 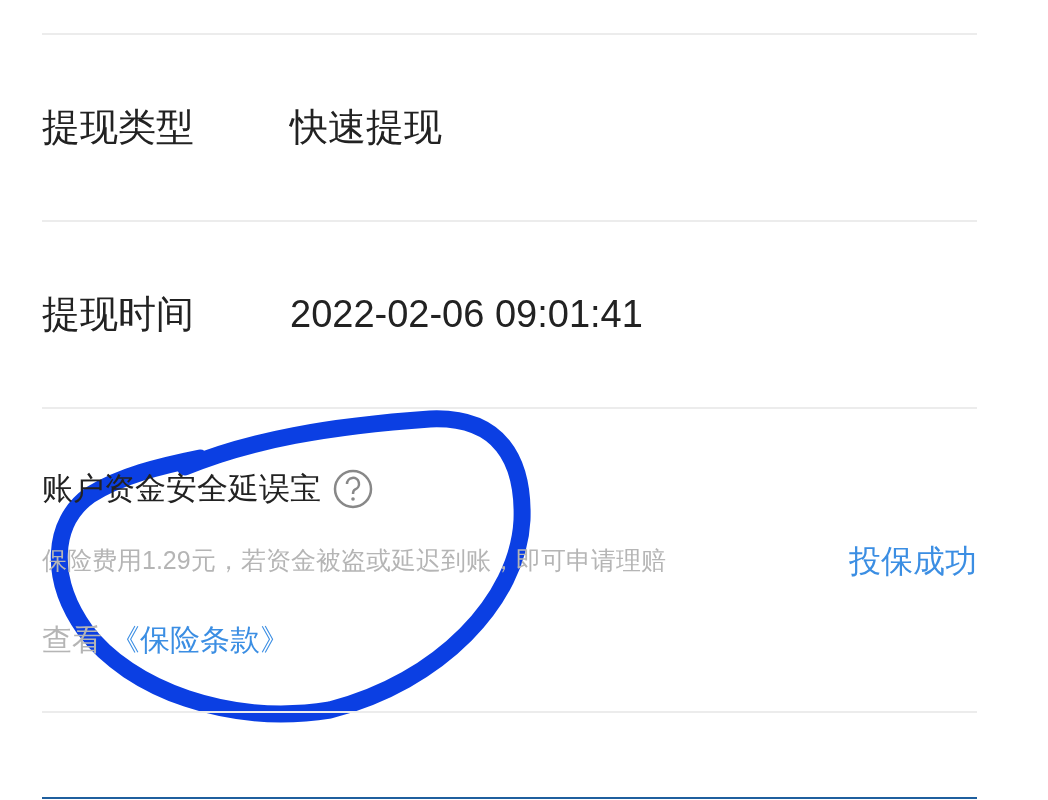 What do you see at coordinates (366, 127) in the screenshot?
I see `row-value: 快速提现` at bounding box center [366, 127].